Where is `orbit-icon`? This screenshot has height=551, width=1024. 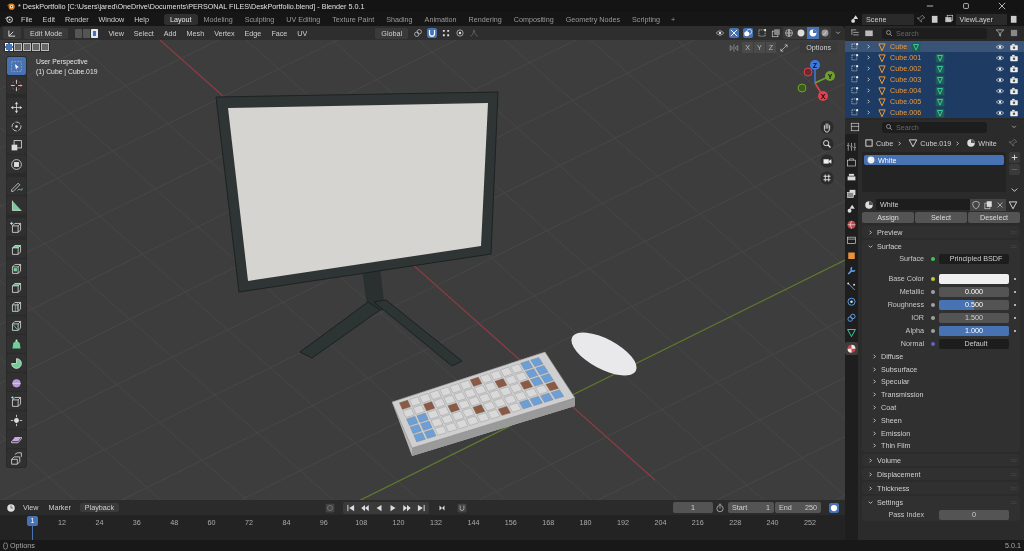 orbit-icon is located at coordinates (851, 302).